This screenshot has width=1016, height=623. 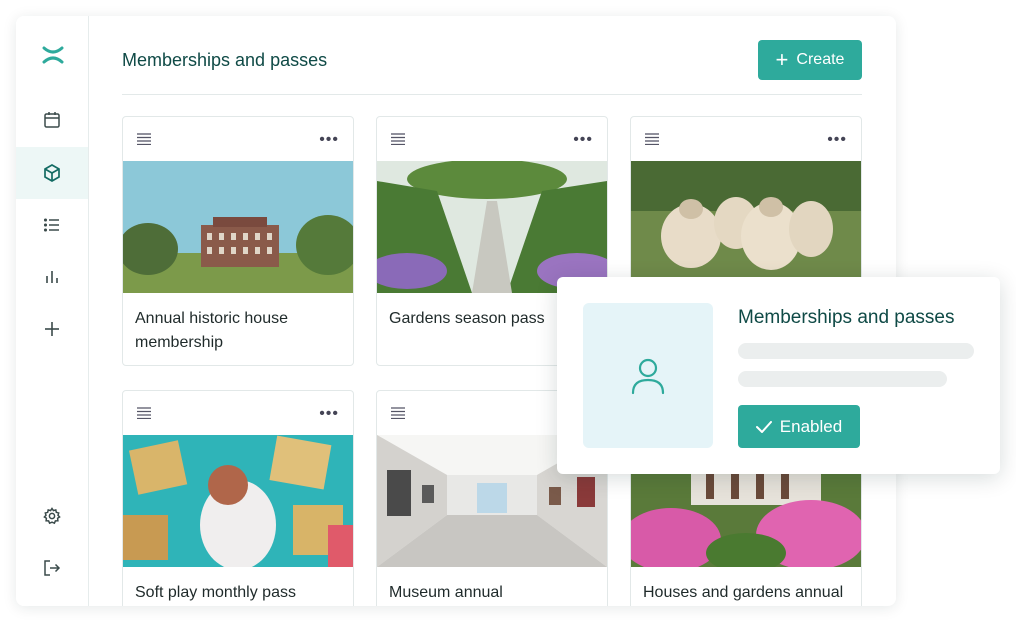 I want to click on popup-title: Memberships and passes, so click(x=846, y=317).